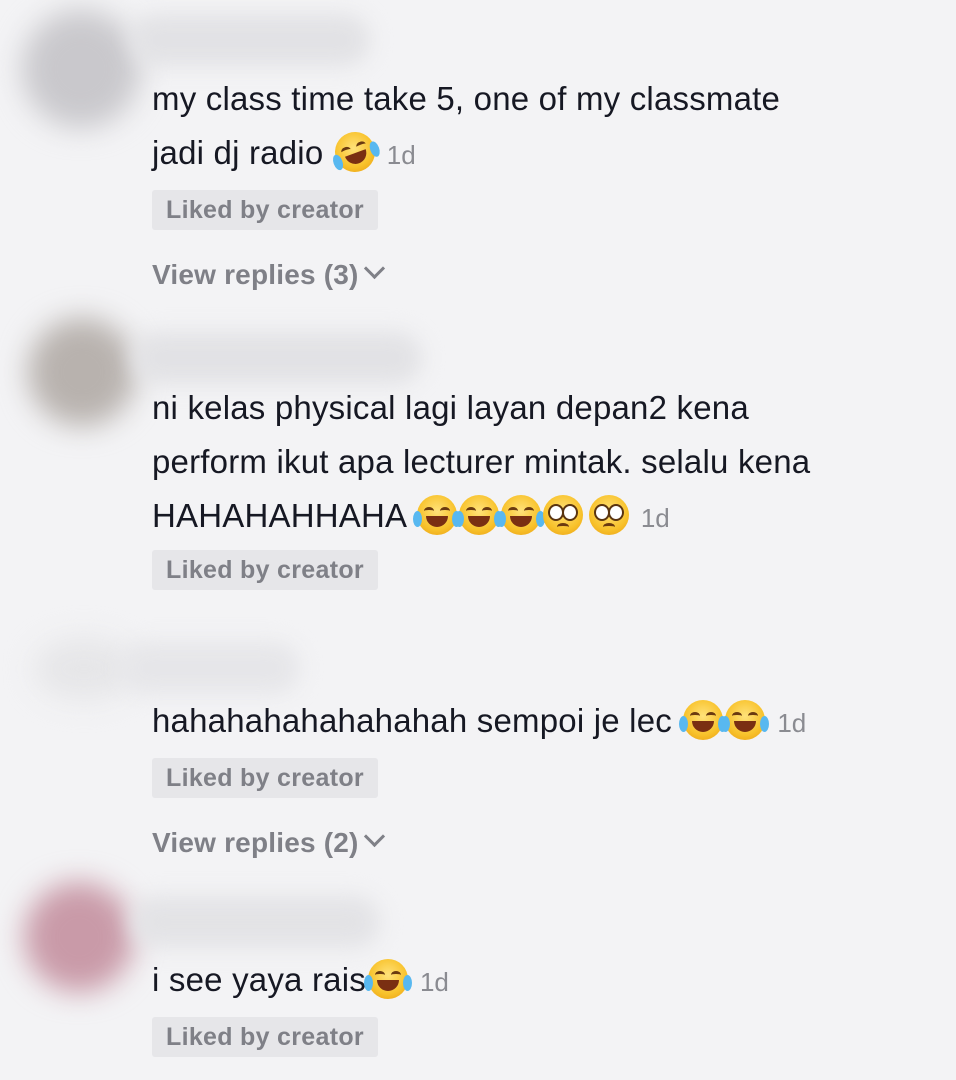 The width and height of the screenshot is (956, 1080). What do you see at coordinates (255, 842) in the screenshot?
I see `view-replies-label: View replies (2)` at bounding box center [255, 842].